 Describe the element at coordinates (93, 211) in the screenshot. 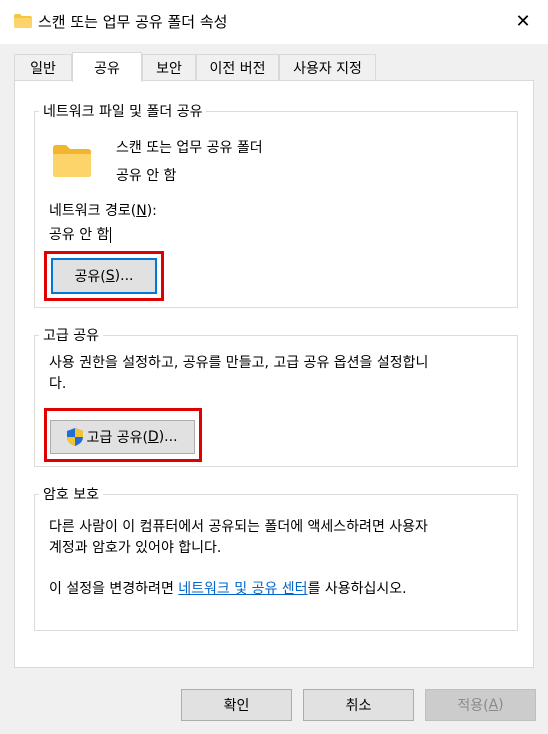

I see `label-text: 네트워크 경로(` at that location.